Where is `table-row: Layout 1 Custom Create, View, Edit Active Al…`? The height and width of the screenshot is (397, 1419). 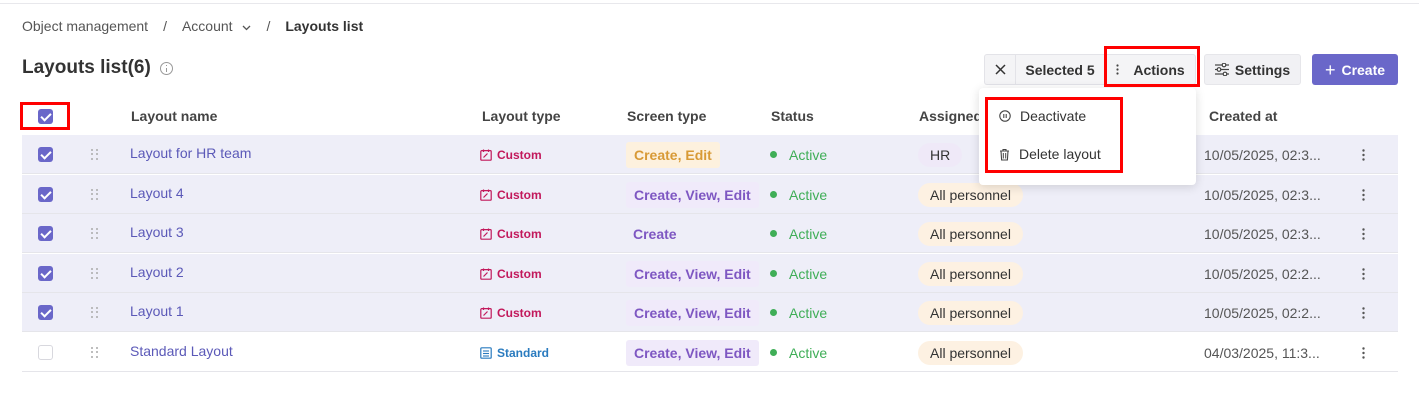
table-row: Layout 1 Custom Create, View, Edit Active Al… is located at coordinates (710, 312).